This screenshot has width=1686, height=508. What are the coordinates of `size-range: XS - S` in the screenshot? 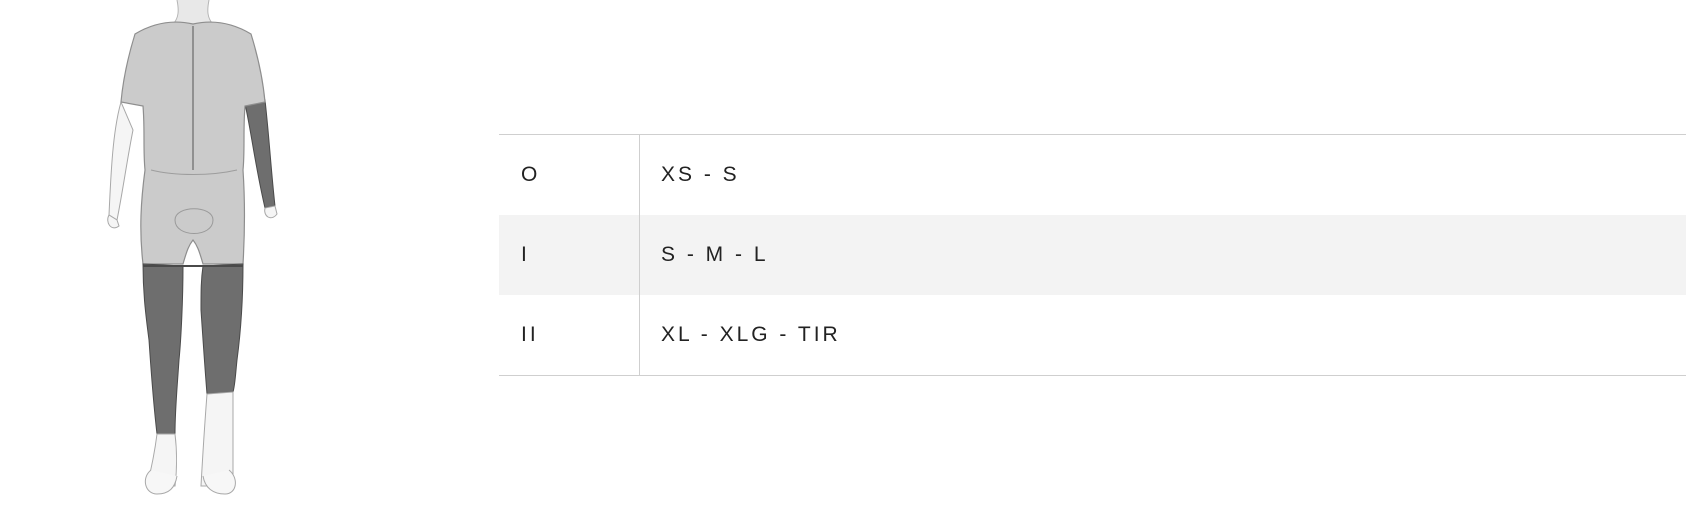 It's located at (700, 174).